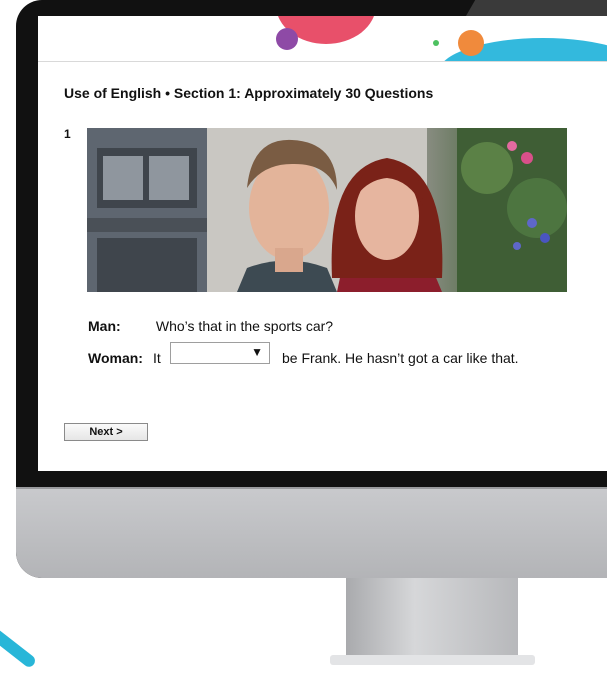 The height and width of the screenshot is (675, 607). Describe the element at coordinates (432, 660) in the screenshot. I see `monitor-stand-base` at that location.